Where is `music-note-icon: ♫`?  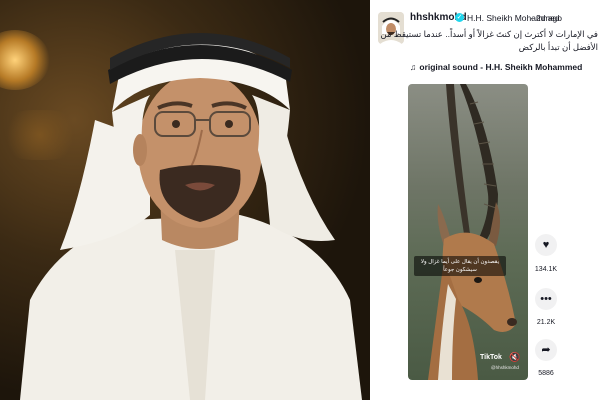 music-note-icon: ♫ is located at coordinates (413, 67).